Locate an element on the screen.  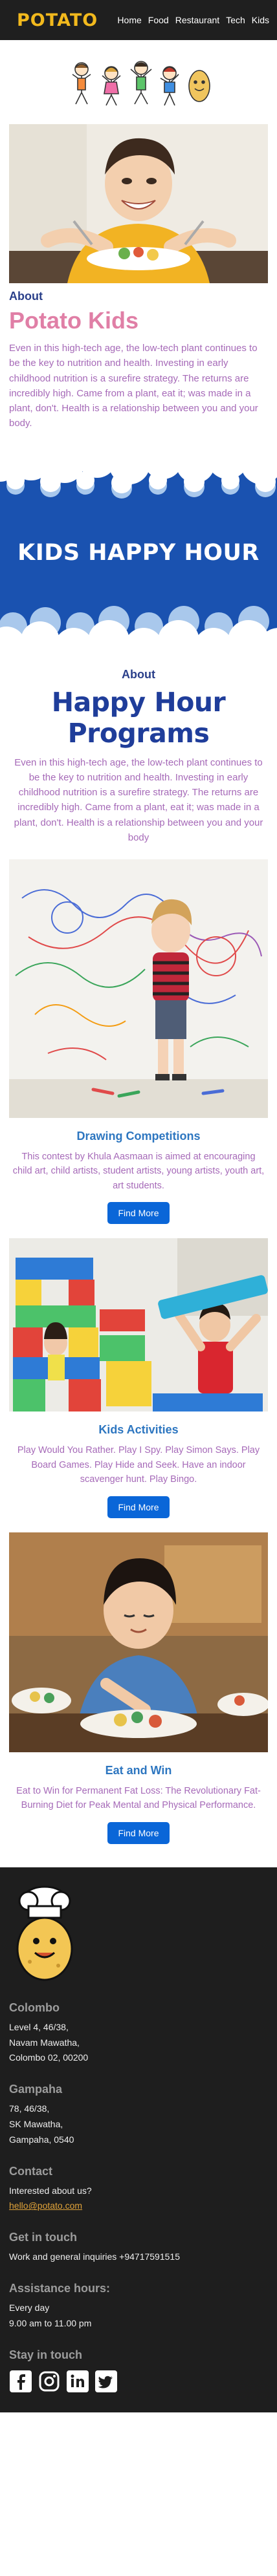
contact-block: Interested about us? hello@potato.com is located at coordinates (138, 2199).